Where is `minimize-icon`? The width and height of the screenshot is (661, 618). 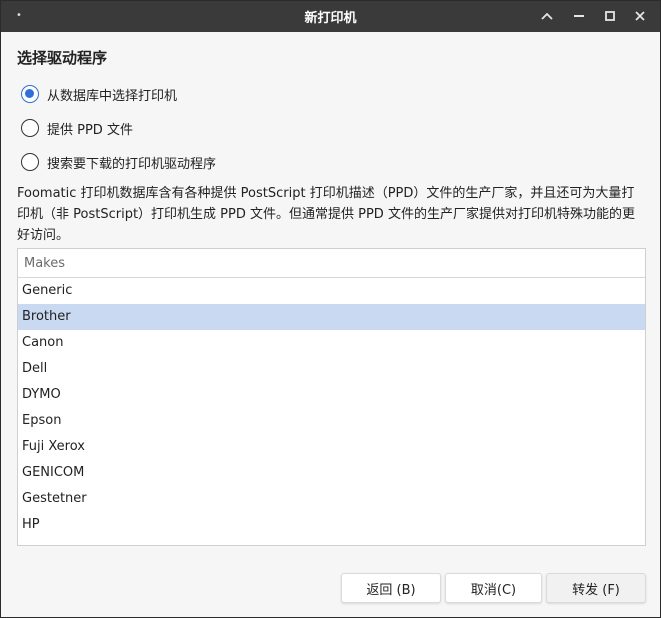
minimize-icon is located at coordinates (579, 16).